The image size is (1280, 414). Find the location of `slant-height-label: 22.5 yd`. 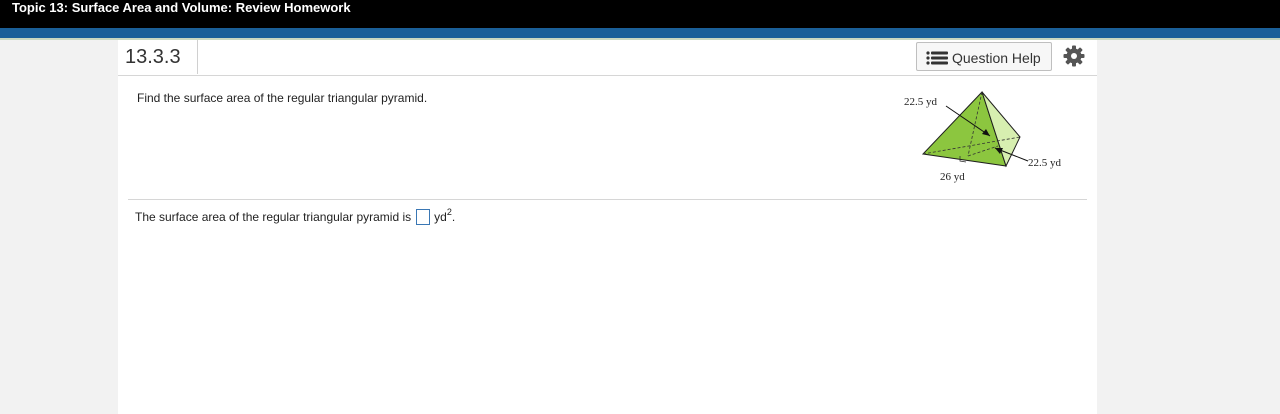

slant-height-label: 22.5 yd is located at coordinates (921, 102).